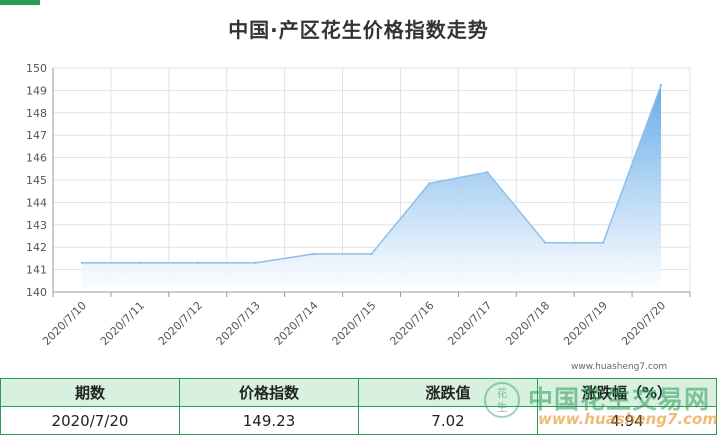 Image resolution: width=717 pixels, height=437 pixels. What do you see at coordinates (36, 113) in the screenshot?
I see `y-tick-label: 148` at bounding box center [36, 113].